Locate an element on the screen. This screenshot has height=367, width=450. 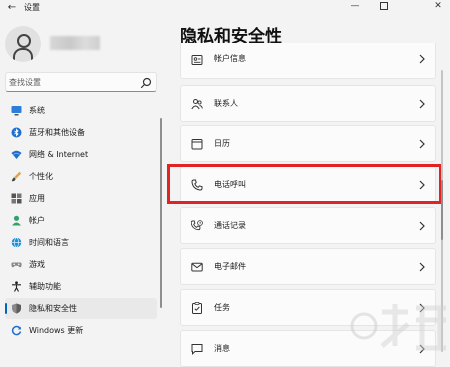
sidebar-item-accounts: 帐户 is located at coordinates (81, 220).